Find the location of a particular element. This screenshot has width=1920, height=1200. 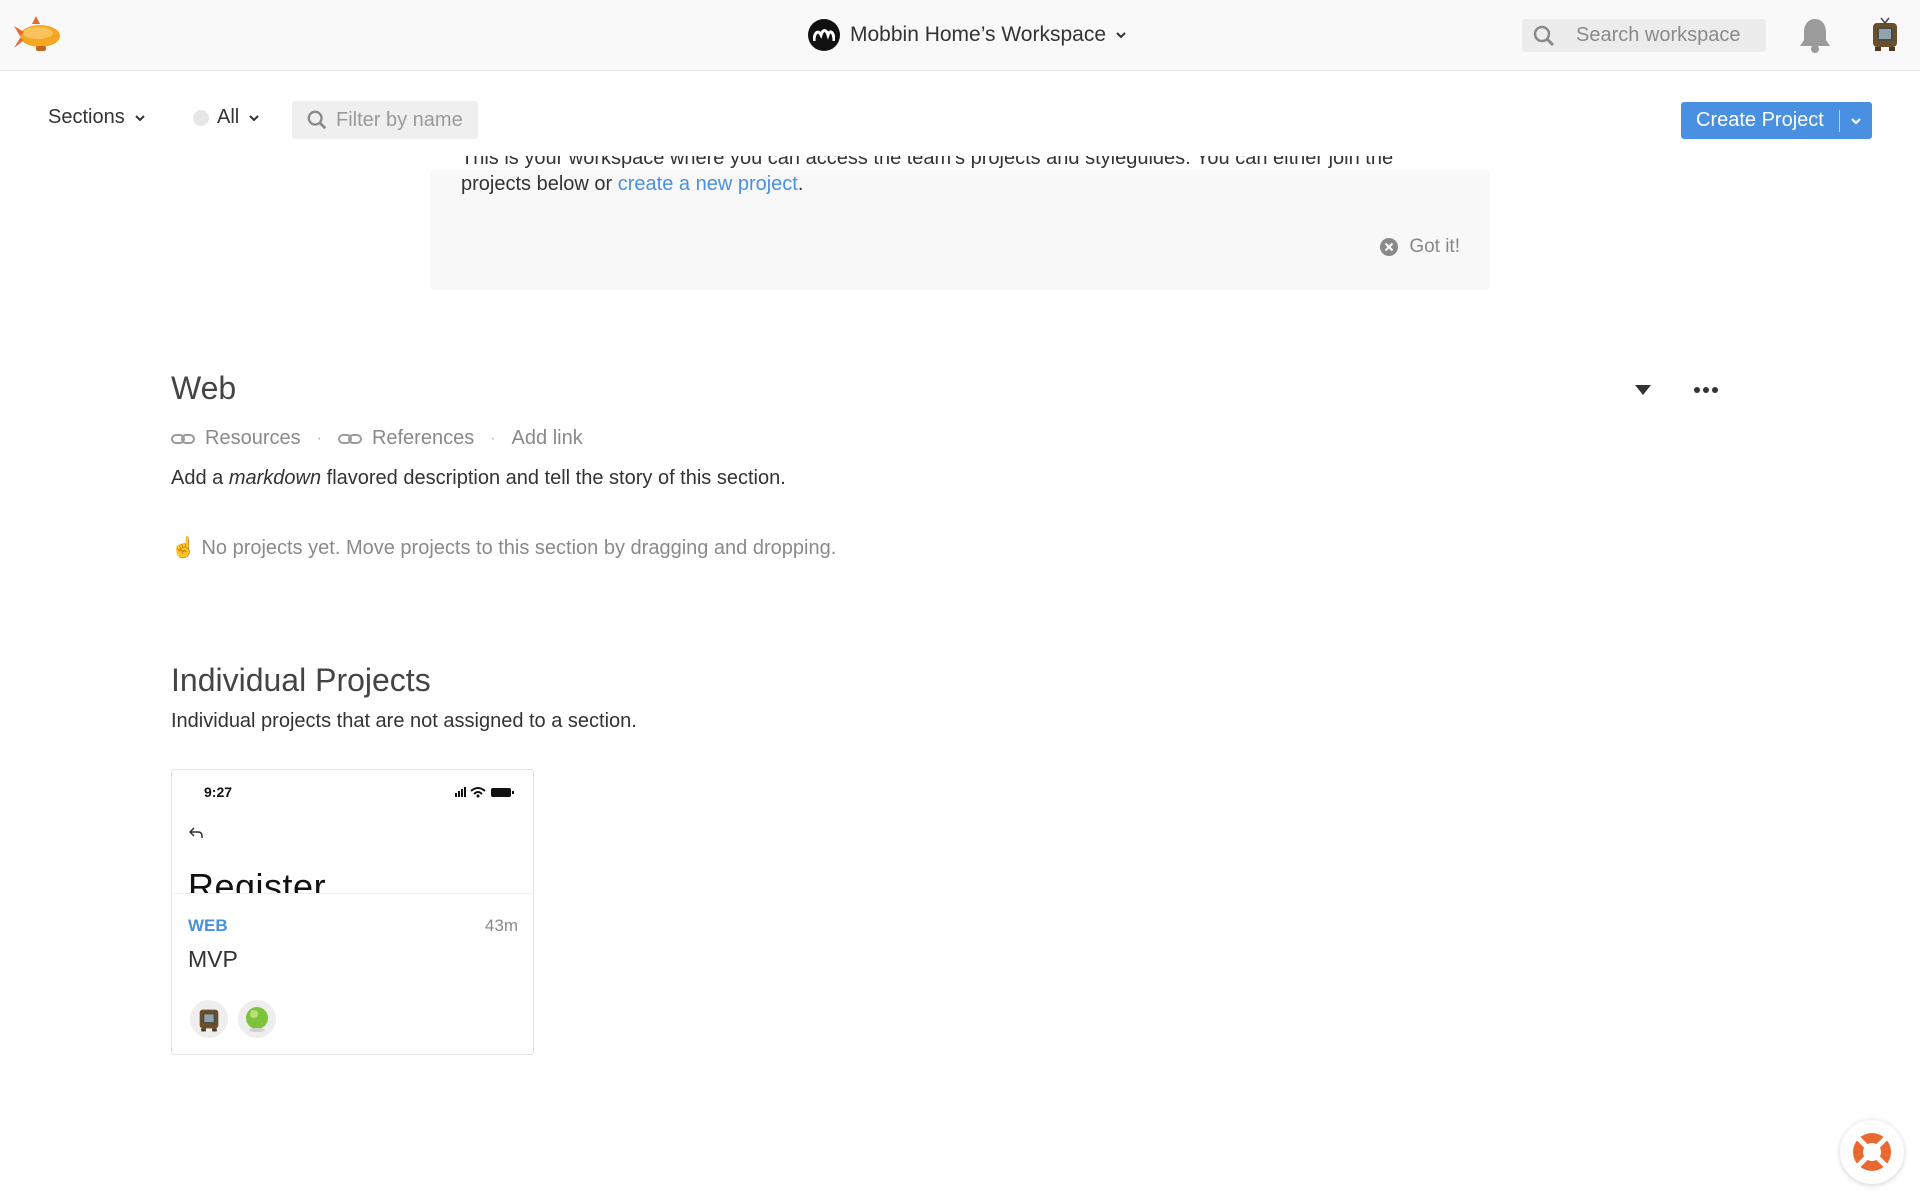

status-filter-dropdown: All is located at coordinates (227, 117).